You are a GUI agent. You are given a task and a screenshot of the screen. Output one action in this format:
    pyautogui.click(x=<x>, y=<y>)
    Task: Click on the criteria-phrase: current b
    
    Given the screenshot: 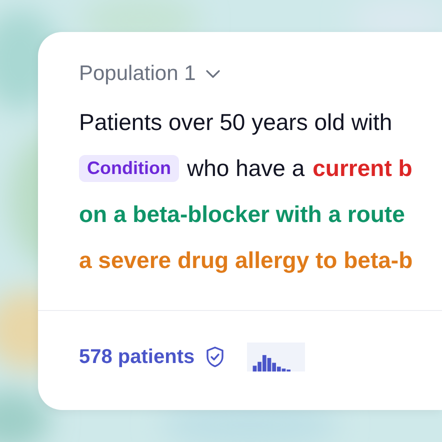 What is the action you would take?
    pyautogui.click(x=362, y=168)
    